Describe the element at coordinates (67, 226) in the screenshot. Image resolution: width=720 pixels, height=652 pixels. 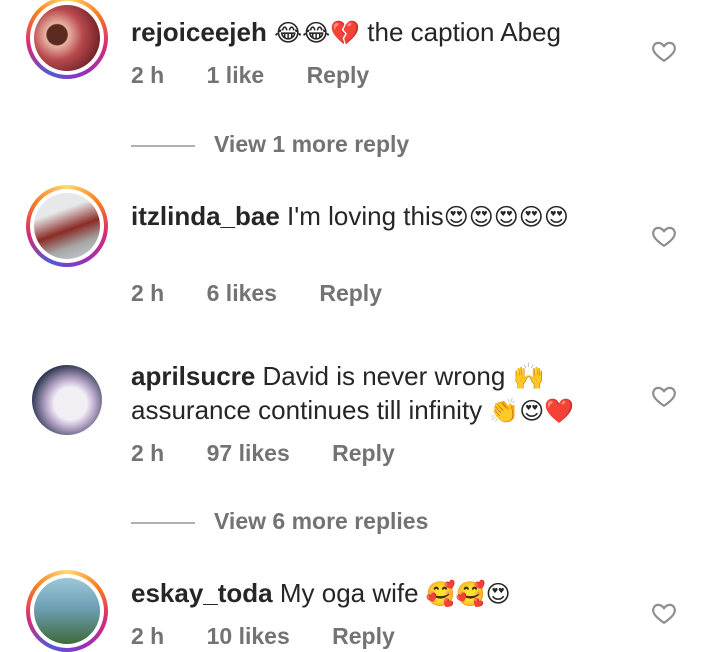
I see `avatar-itzlinda_bae` at that location.